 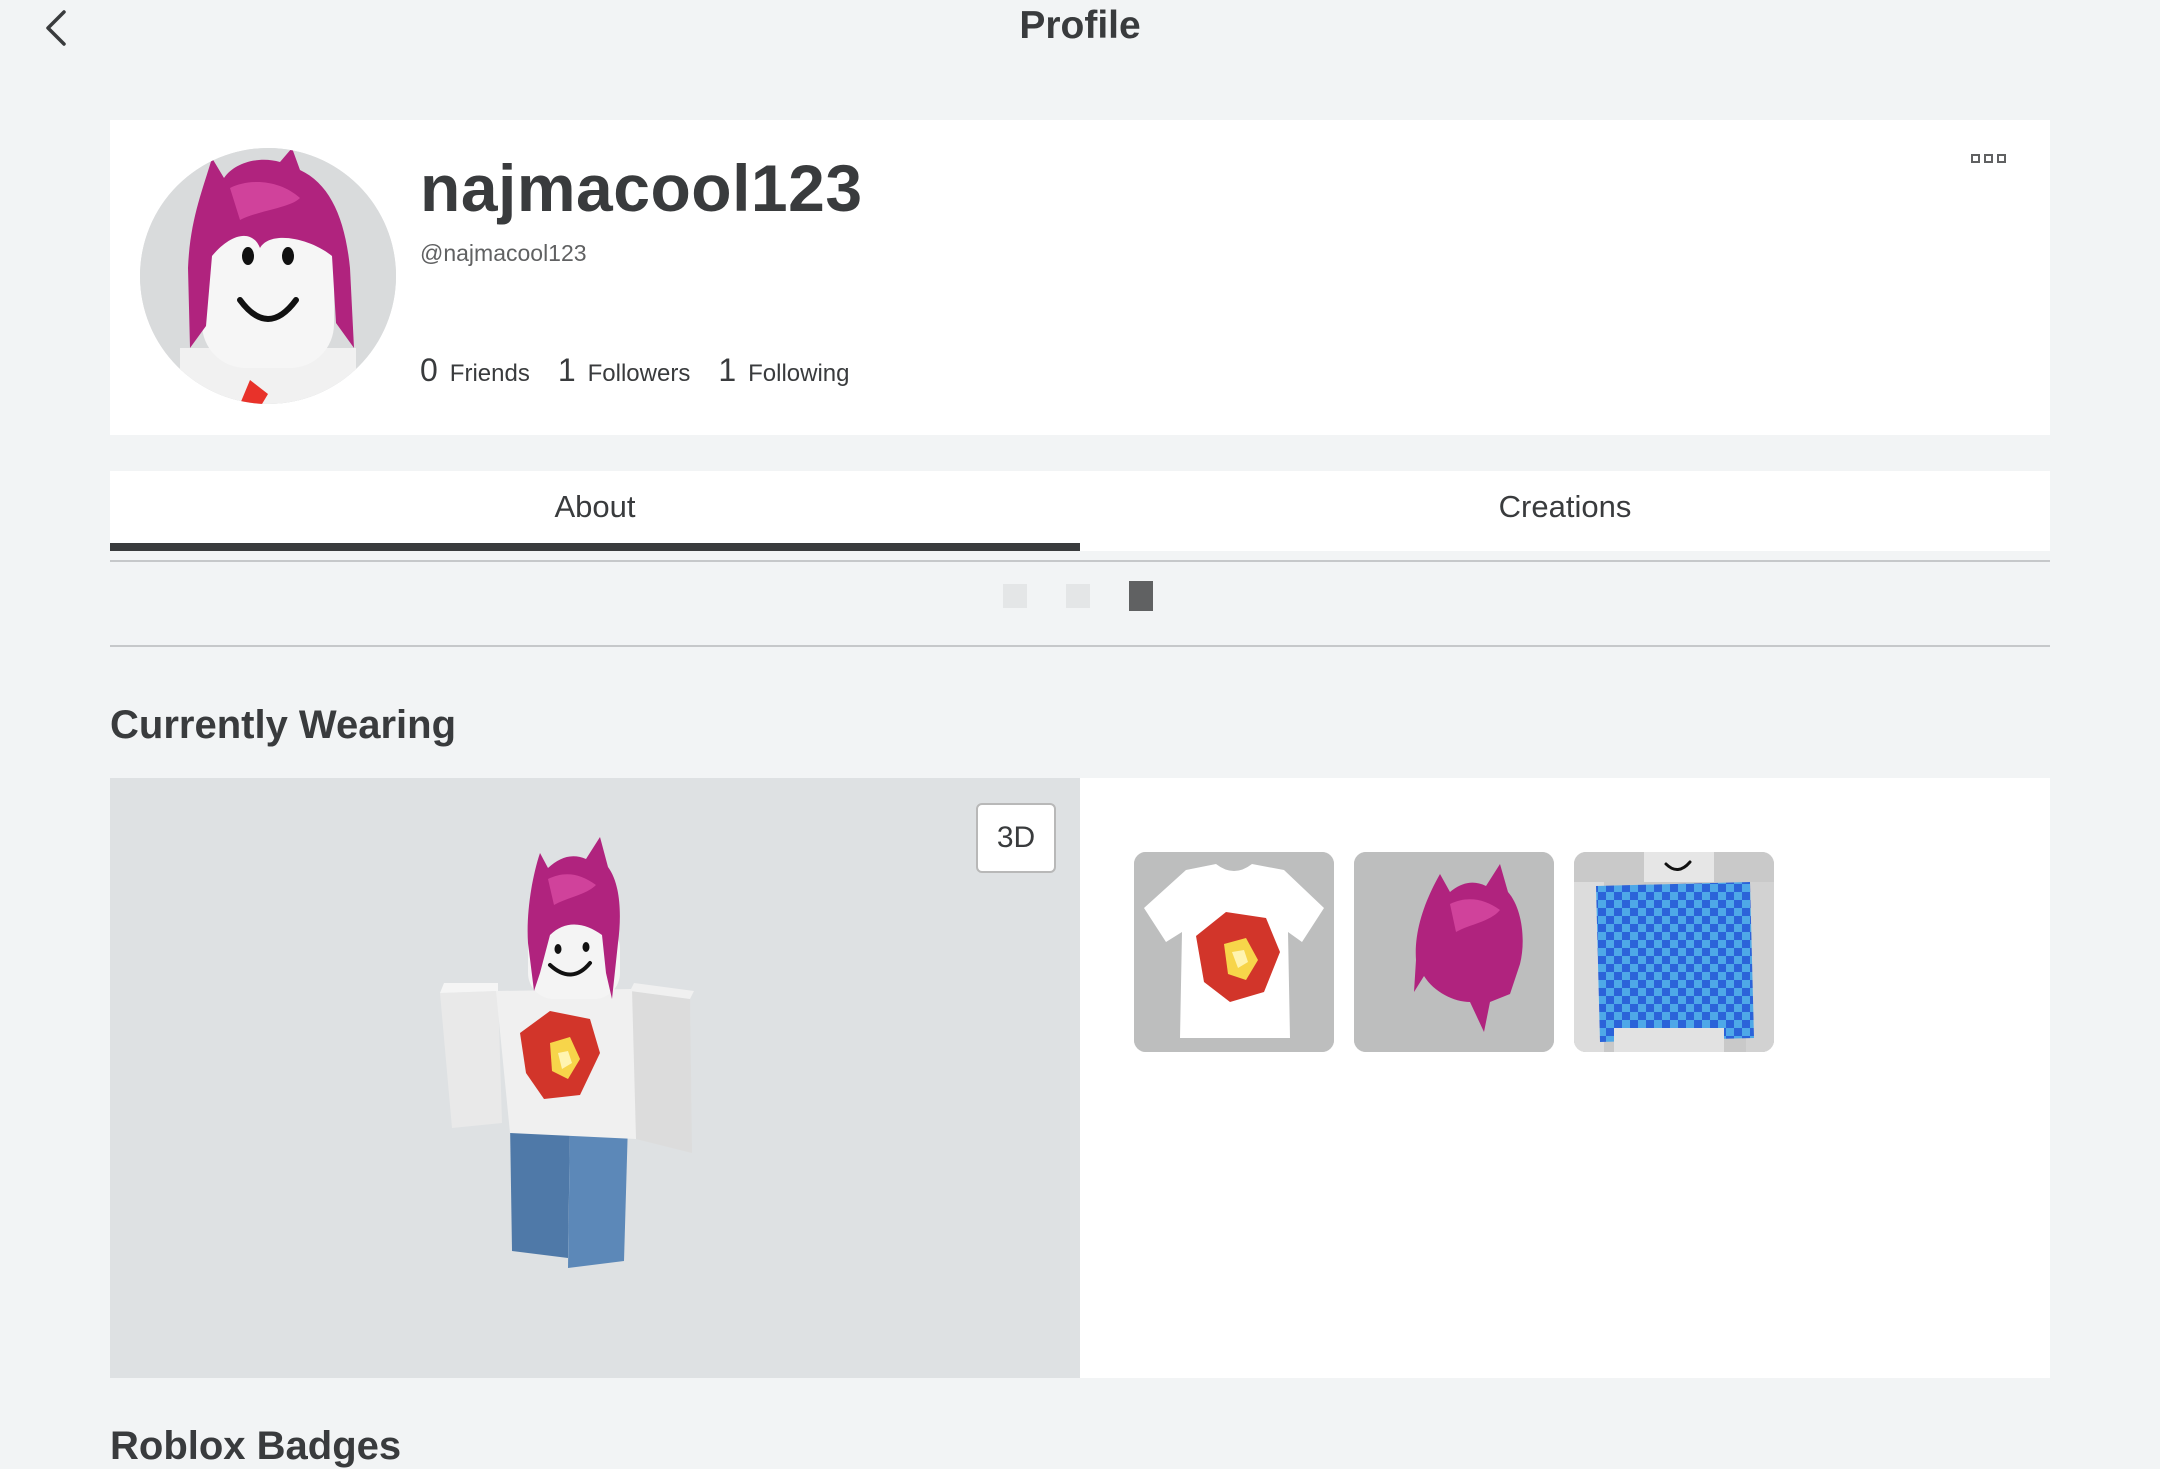 What do you see at coordinates (566, 370) in the screenshot?
I see `followers-count: 1` at bounding box center [566, 370].